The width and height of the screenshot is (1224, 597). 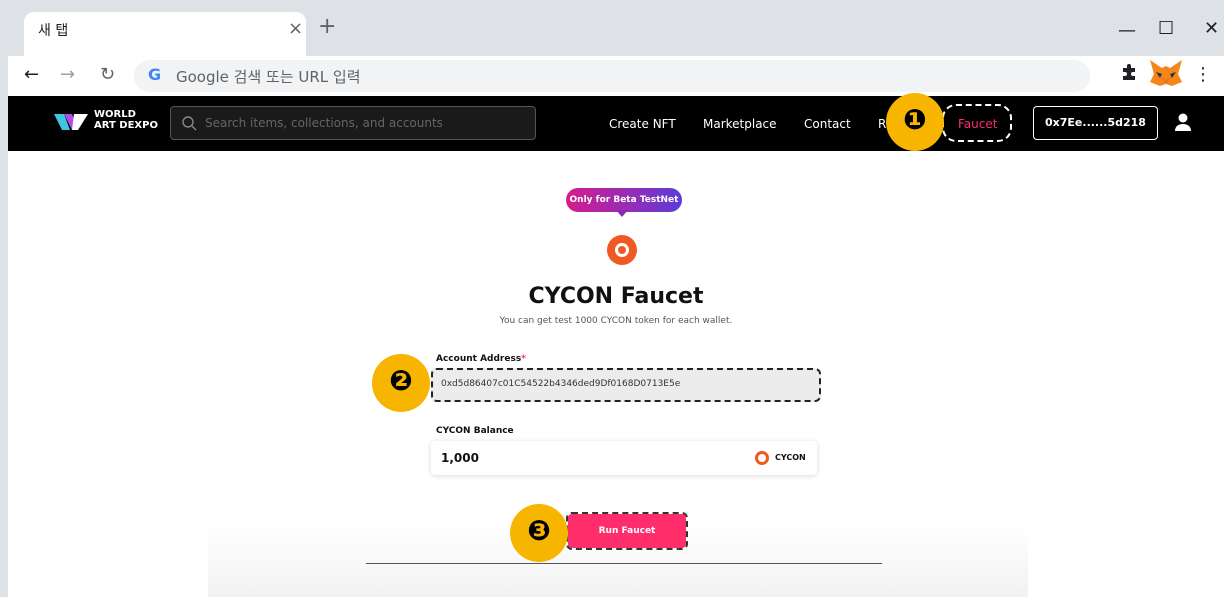 What do you see at coordinates (624, 200) in the screenshot?
I see `beta-testnet-badge: Only for Beta TestNet` at bounding box center [624, 200].